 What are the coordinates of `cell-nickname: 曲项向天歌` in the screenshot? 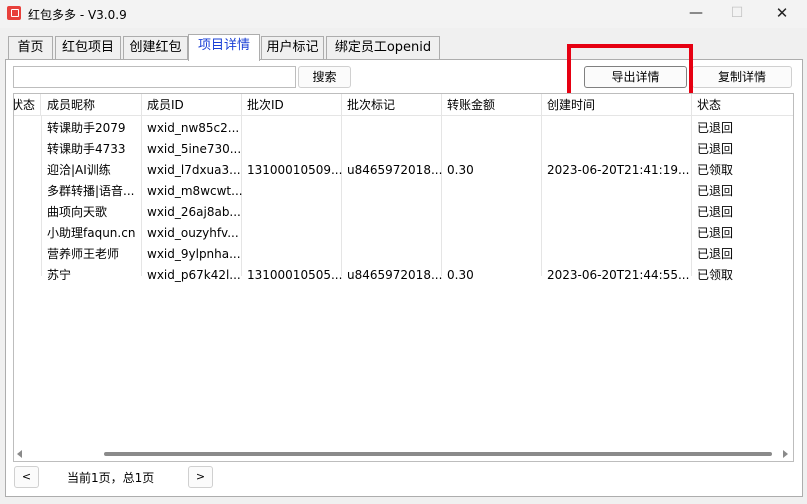 It's located at (77, 212).